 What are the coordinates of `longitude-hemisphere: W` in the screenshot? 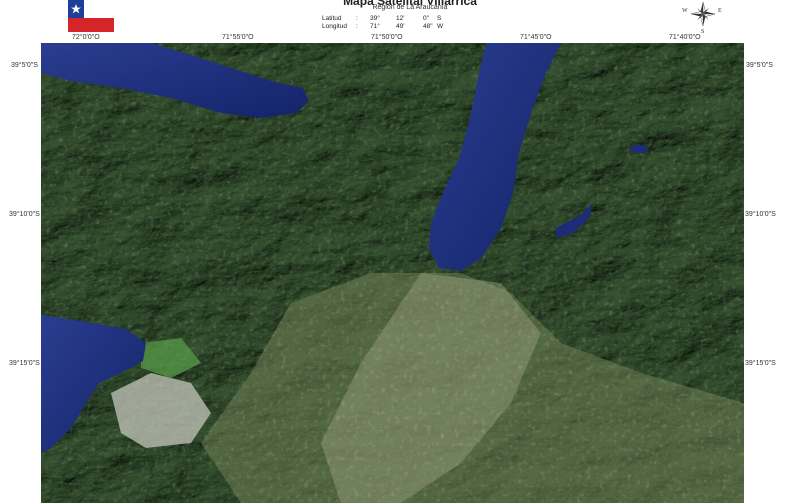 It's located at (440, 26).